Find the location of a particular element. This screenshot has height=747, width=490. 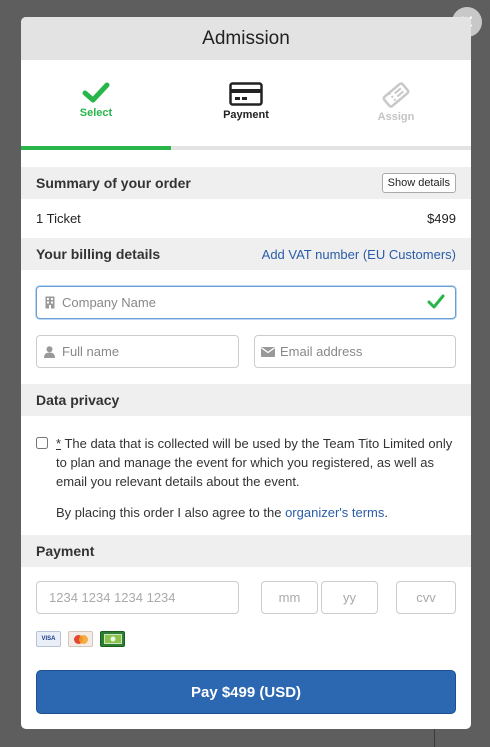

ticket-quantity: 1 Ticket is located at coordinates (58, 218).